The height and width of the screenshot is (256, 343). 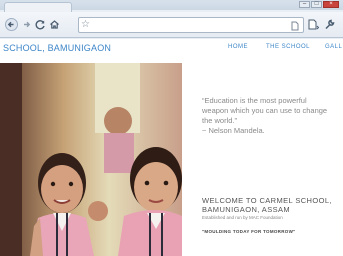 I want to click on address-bar: ☆, so click(x=191, y=25).